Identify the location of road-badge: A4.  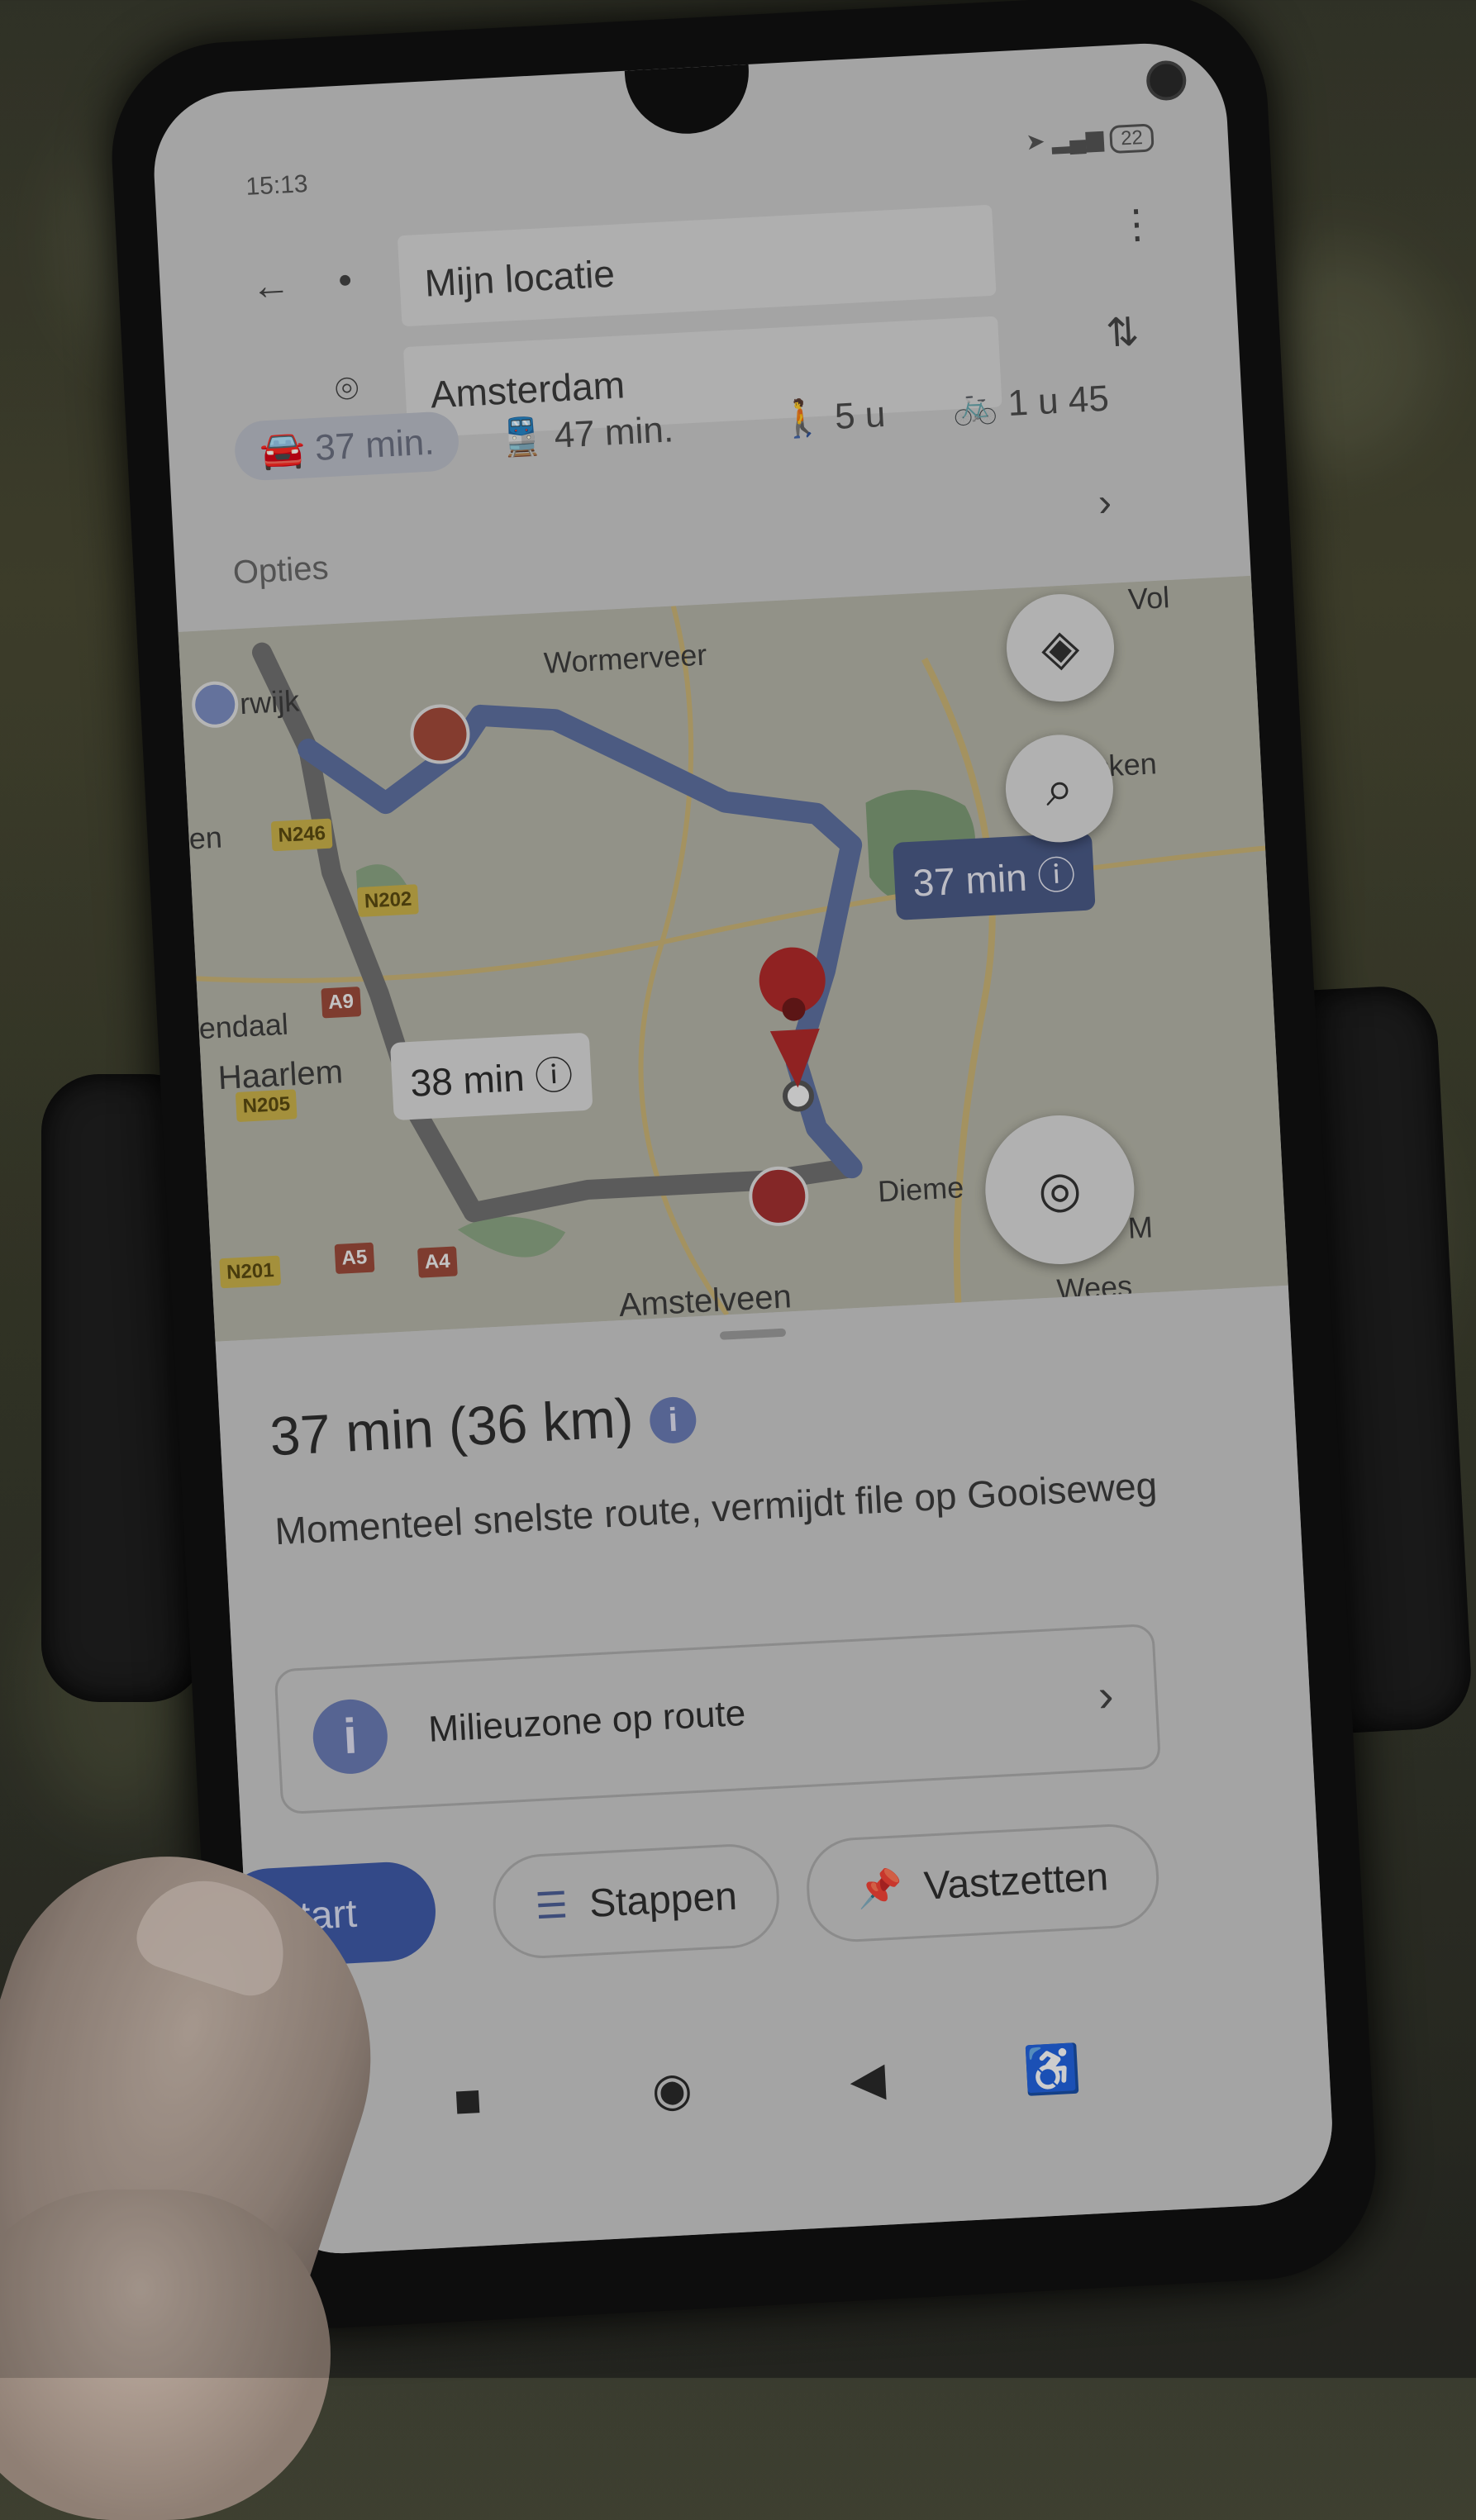
(438, 1262).